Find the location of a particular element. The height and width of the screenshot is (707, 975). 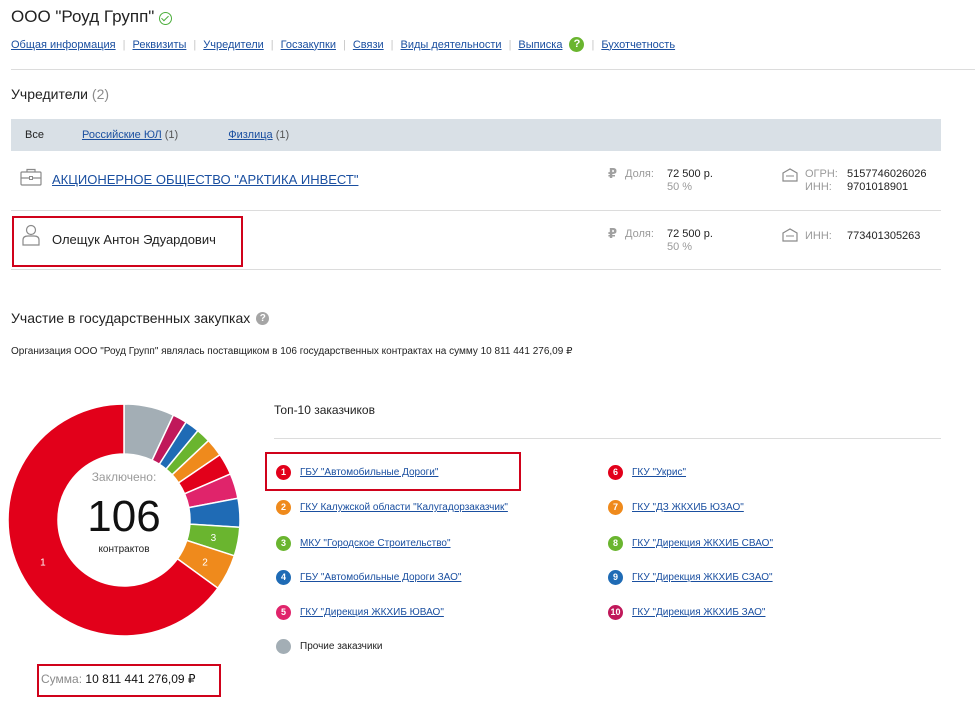

customer-link: ГКУ "Дирекция ЖКХИБ СВАО" is located at coordinates (702, 543).